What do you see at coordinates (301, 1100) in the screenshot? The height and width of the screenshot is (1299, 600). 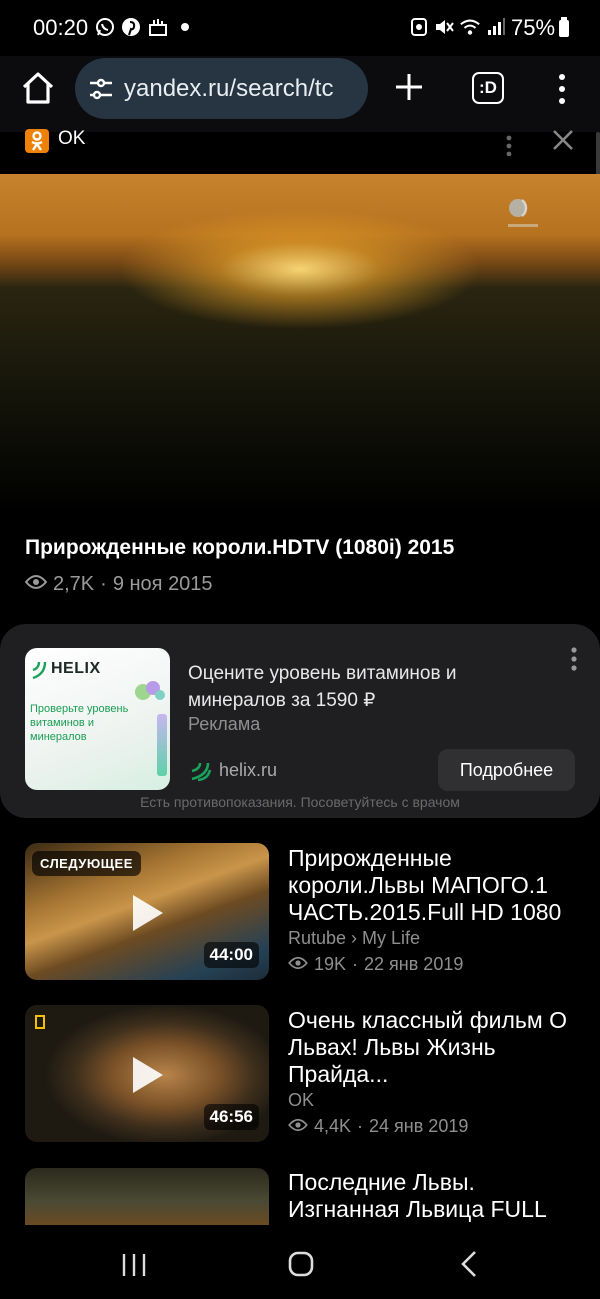 I see `related-source: OK` at bounding box center [301, 1100].